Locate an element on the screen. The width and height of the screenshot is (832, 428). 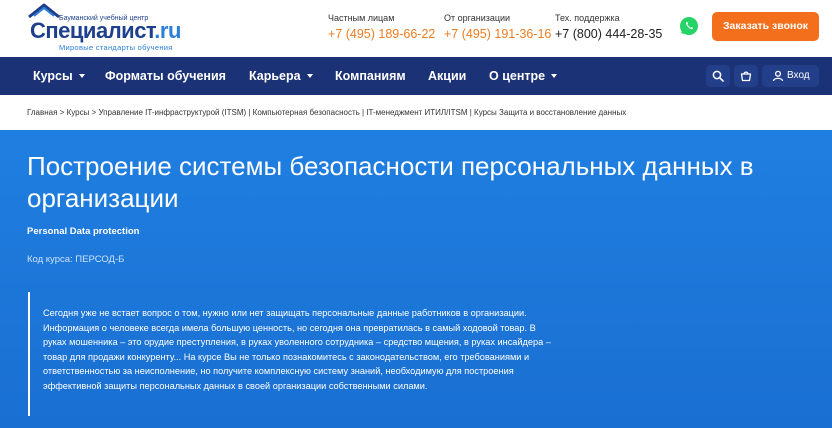
course-subtitle: Personal Data protection is located at coordinates (83, 231).